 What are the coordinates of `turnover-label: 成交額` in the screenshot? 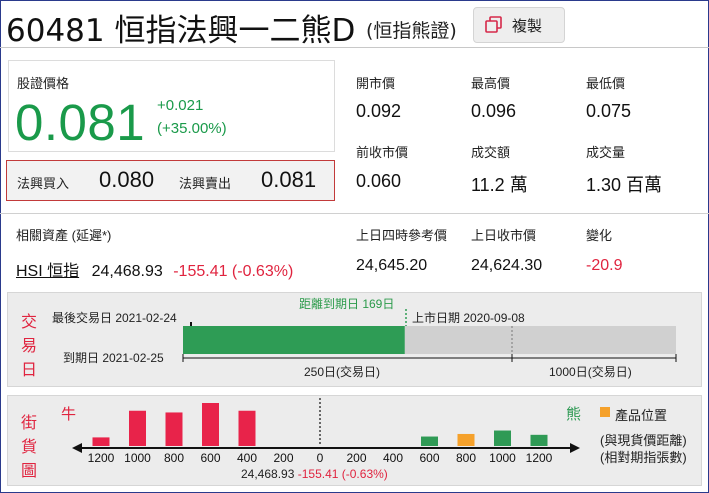 It's located at (491, 152).